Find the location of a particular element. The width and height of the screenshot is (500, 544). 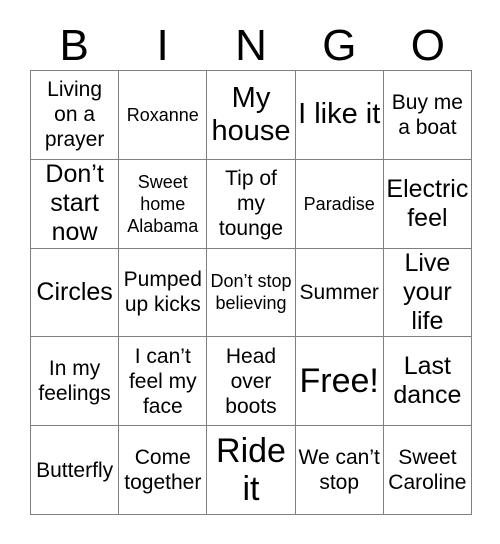

bingo-cell-r1c2: Roxanne is located at coordinates (163, 115).